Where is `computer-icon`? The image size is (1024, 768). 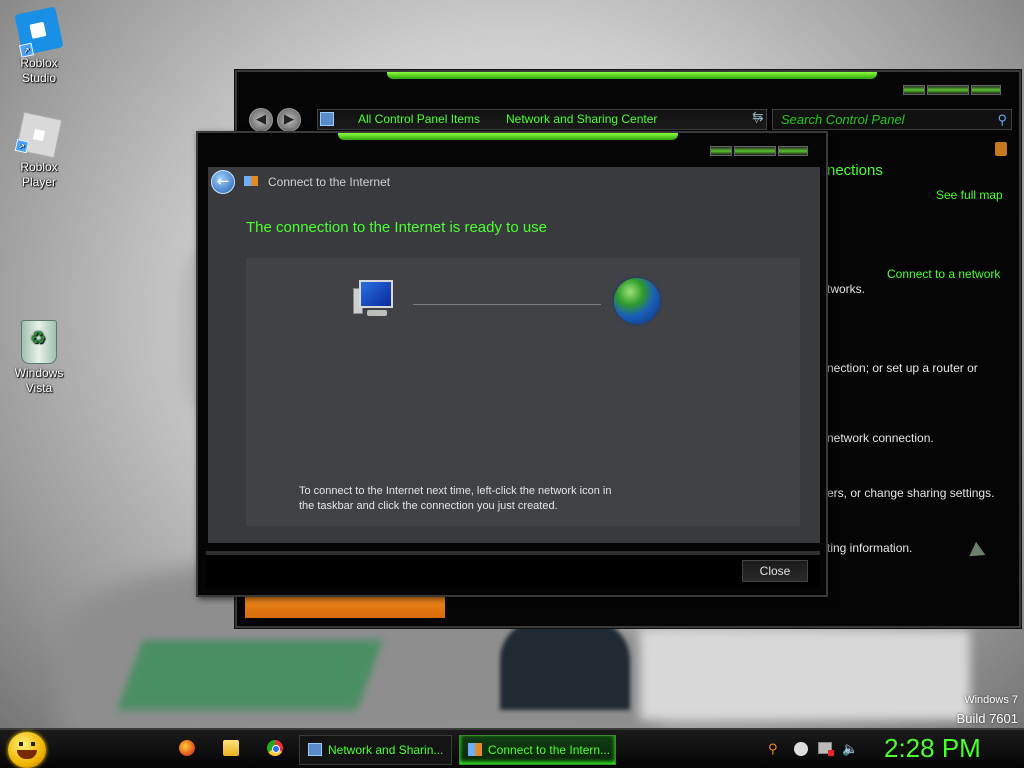
computer-icon is located at coordinates (374, 300).